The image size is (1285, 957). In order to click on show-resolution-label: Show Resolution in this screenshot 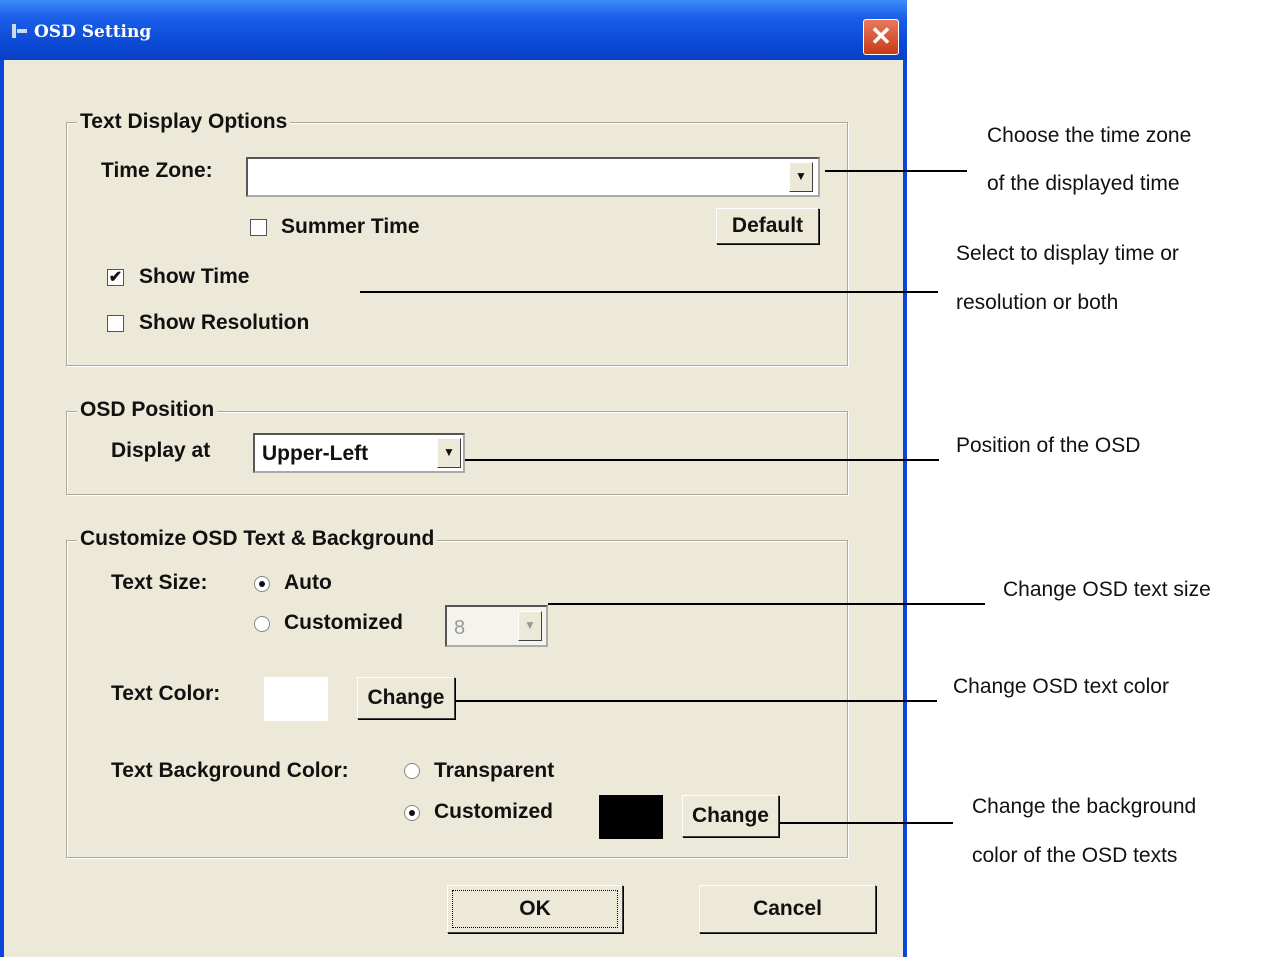, I will do `click(224, 322)`.